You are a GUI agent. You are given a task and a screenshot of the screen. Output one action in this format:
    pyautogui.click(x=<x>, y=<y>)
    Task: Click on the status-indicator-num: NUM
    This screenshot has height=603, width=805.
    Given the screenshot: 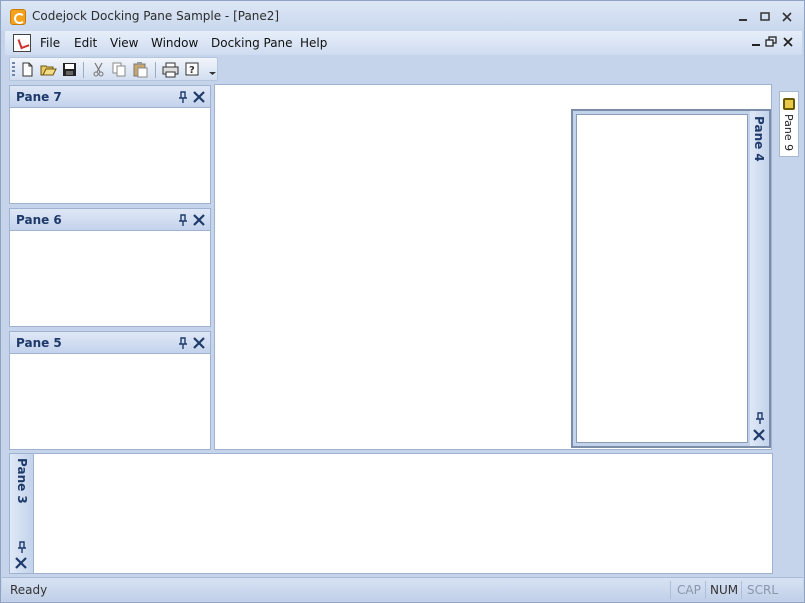 What is the action you would take?
    pyautogui.click(x=724, y=590)
    